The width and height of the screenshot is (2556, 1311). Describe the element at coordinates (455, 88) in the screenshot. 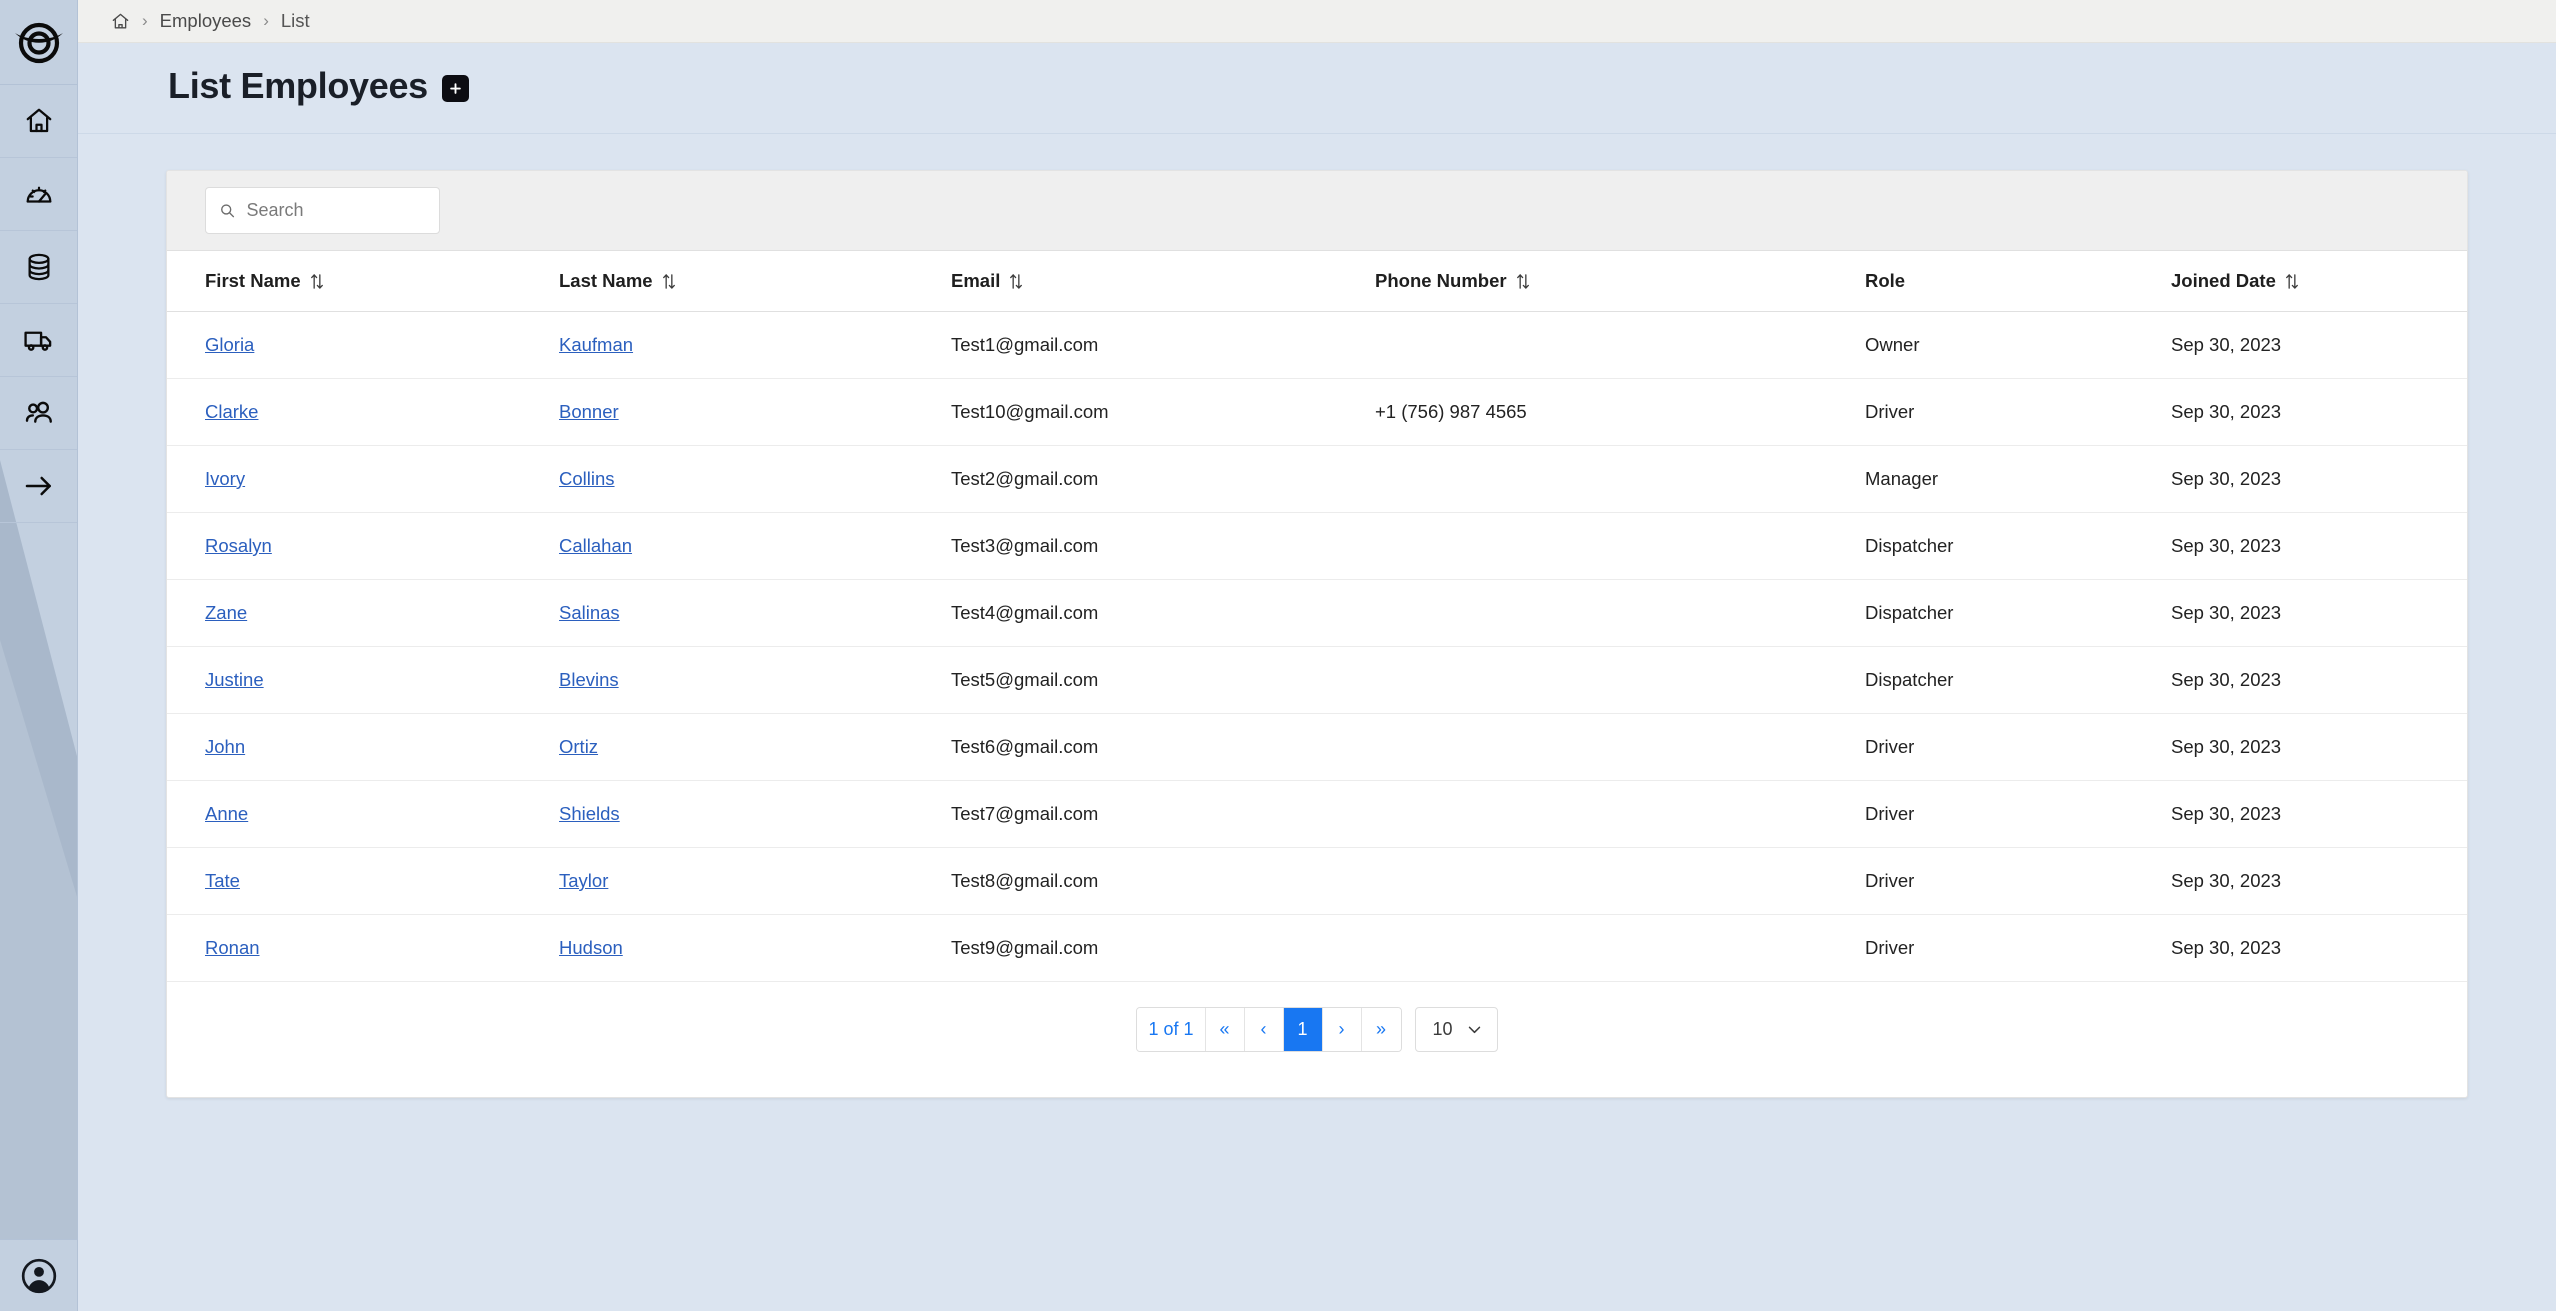

I see `add-employee-button` at that location.